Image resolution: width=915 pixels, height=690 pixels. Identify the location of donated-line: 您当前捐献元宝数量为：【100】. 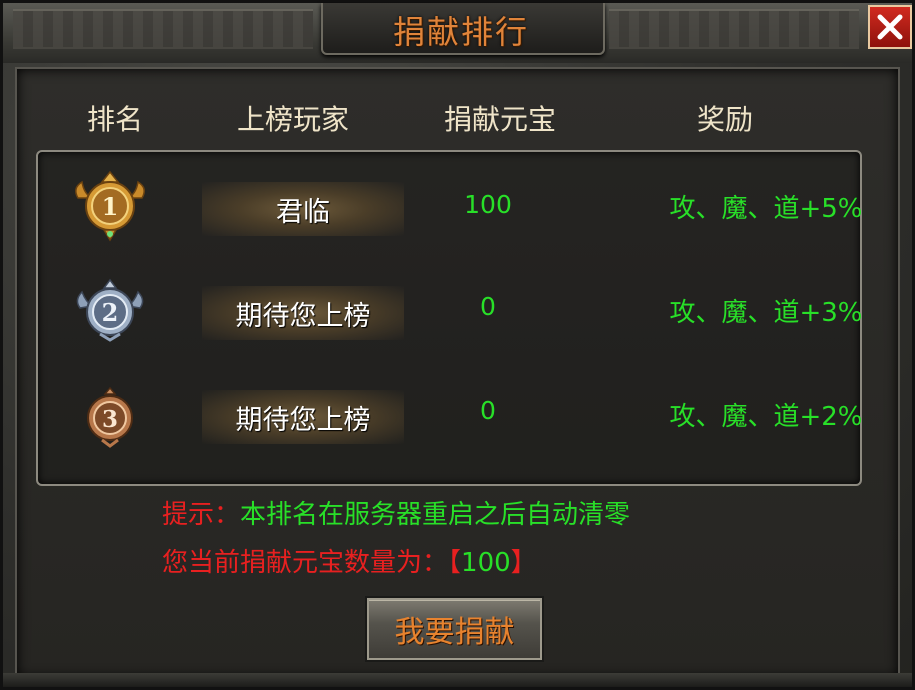
(349, 560).